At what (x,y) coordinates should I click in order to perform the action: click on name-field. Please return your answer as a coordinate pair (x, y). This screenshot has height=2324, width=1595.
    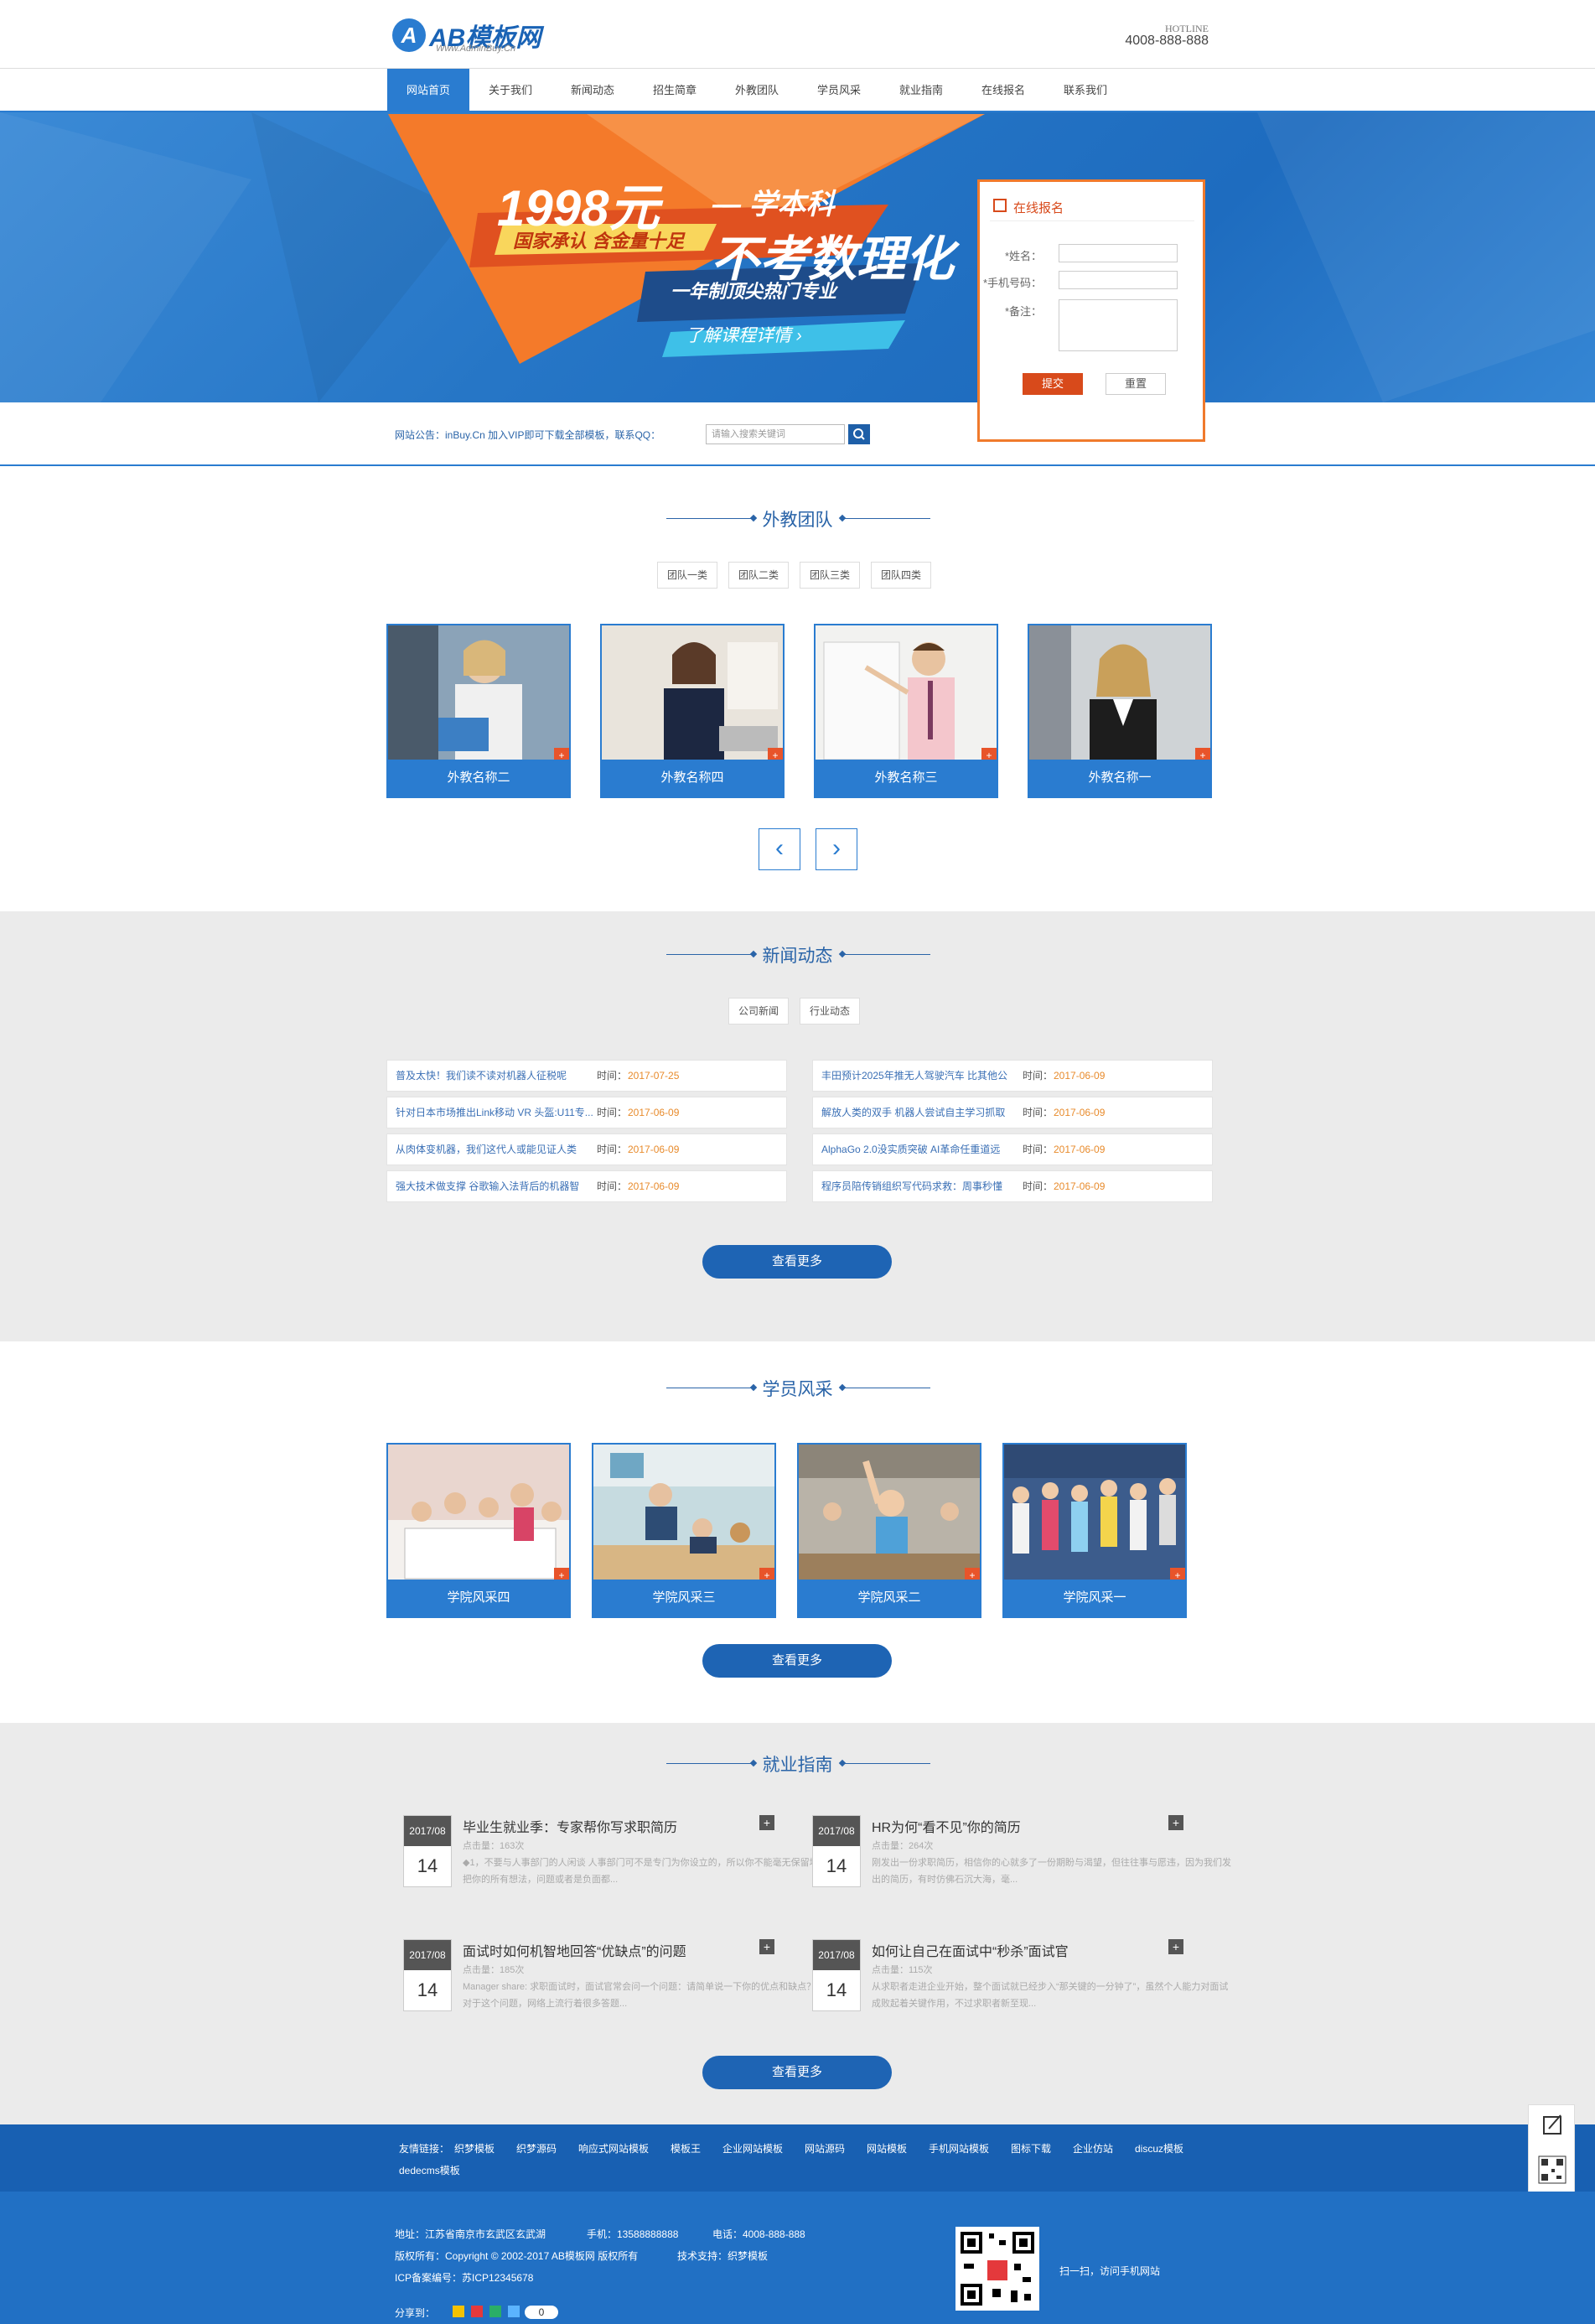
    Looking at the image, I should click on (1118, 253).